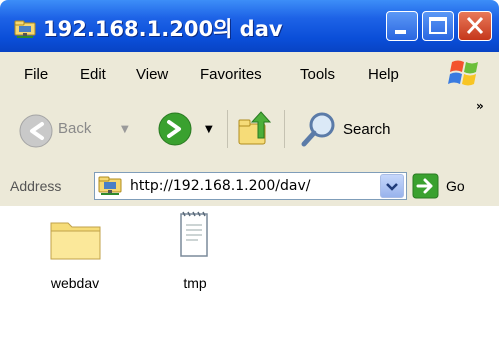 The width and height of the screenshot is (499, 339). Describe the element at coordinates (175, 129) in the screenshot. I see `forward-arrow-icon` at that location.